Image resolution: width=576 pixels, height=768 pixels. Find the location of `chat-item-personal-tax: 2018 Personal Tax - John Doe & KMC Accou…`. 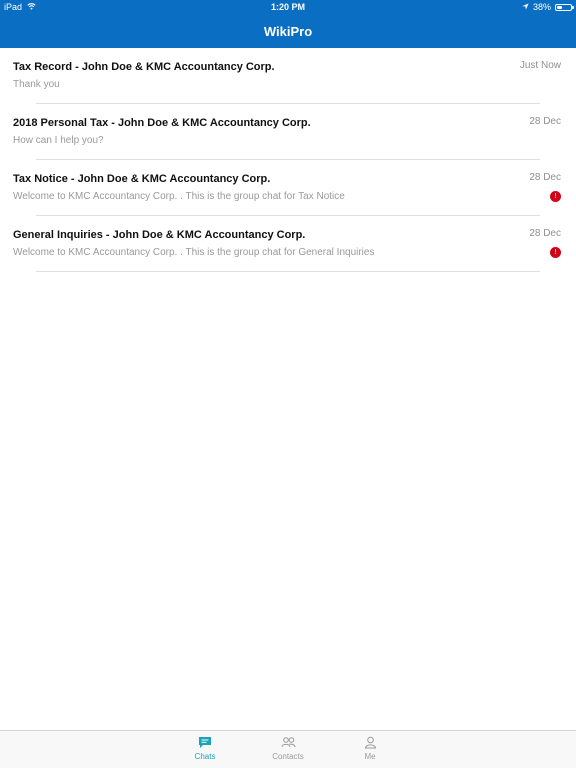

chat-item-personal-tax: 2018 Personal Tax - John Doe & KMC Accou… is located at coordinates (288, 132).